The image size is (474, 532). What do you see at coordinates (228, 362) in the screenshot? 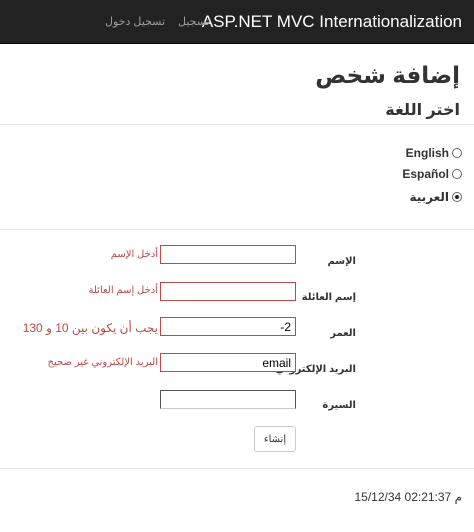
I see `email-input` at bounding box center [228, 362].